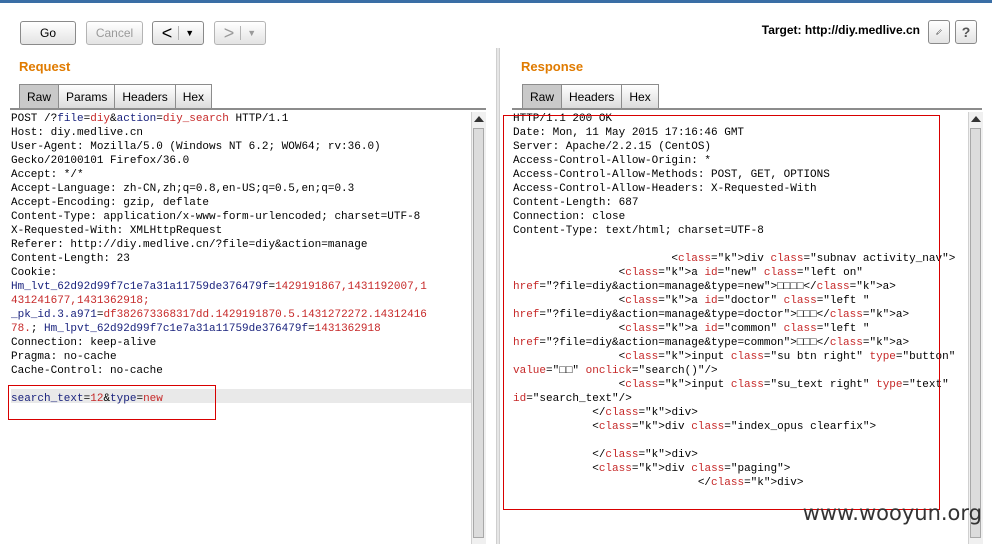 The image size is (992, 544). I want to click on request-title: Request, so click(45, 66).